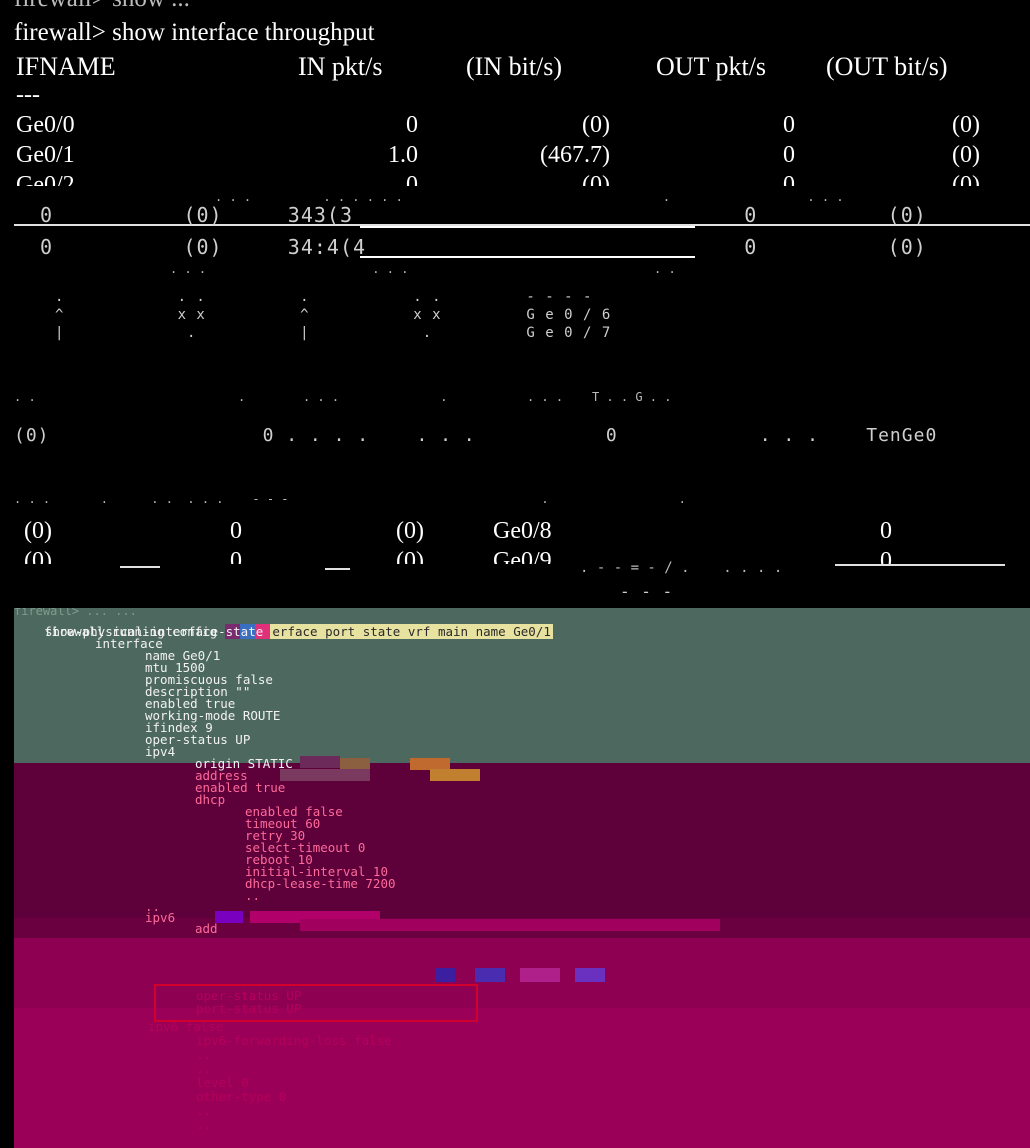 This screenshot has width=1030, height=1148. Describe the element at coordinates (249, 1008) in the screenshot. I see `faded-line: port-status UP` at that location.